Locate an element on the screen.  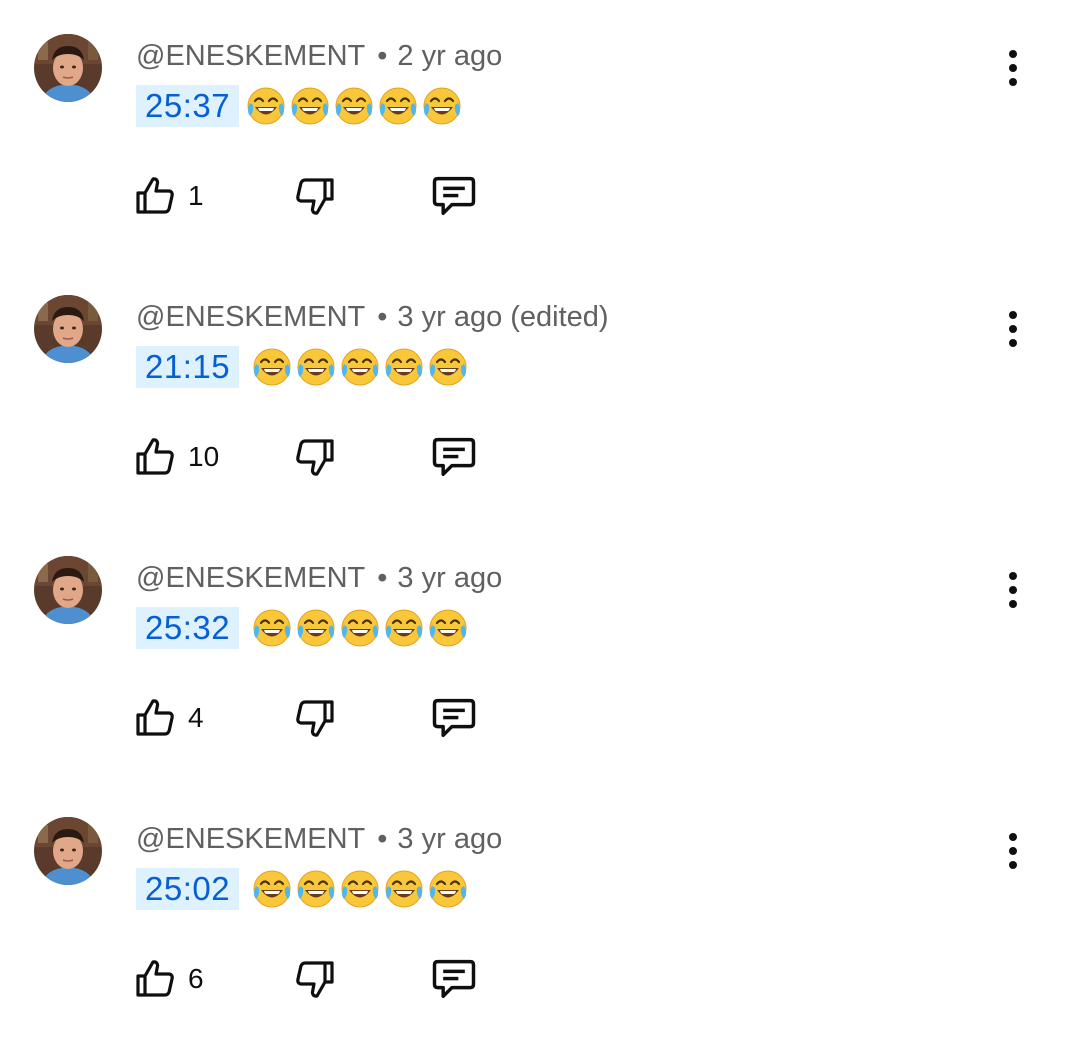
comment-text: 21:15 is located at coordinates (303, 367).